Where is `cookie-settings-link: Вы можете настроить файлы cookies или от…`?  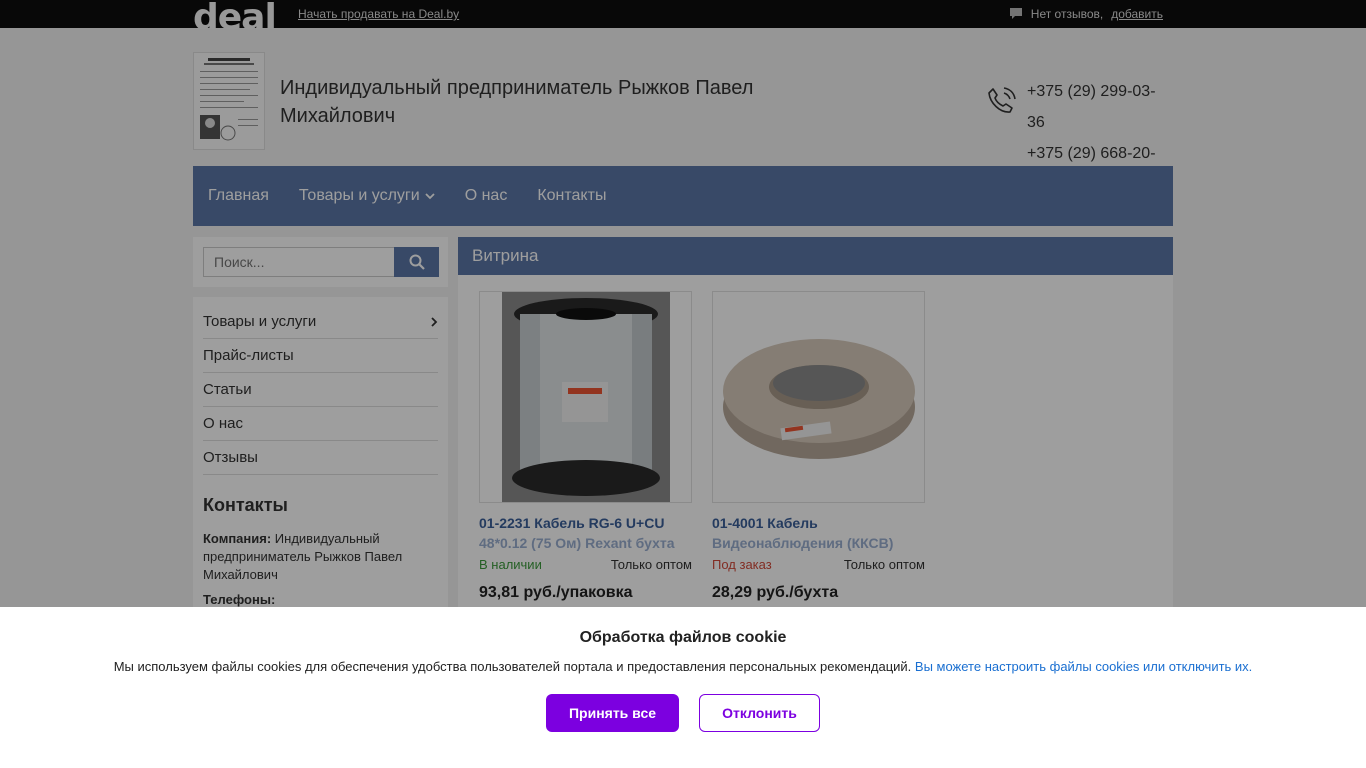 cookie-settings-link: Вы можете настроить файлы cookies или от… is located at coordinates (1083, 666).